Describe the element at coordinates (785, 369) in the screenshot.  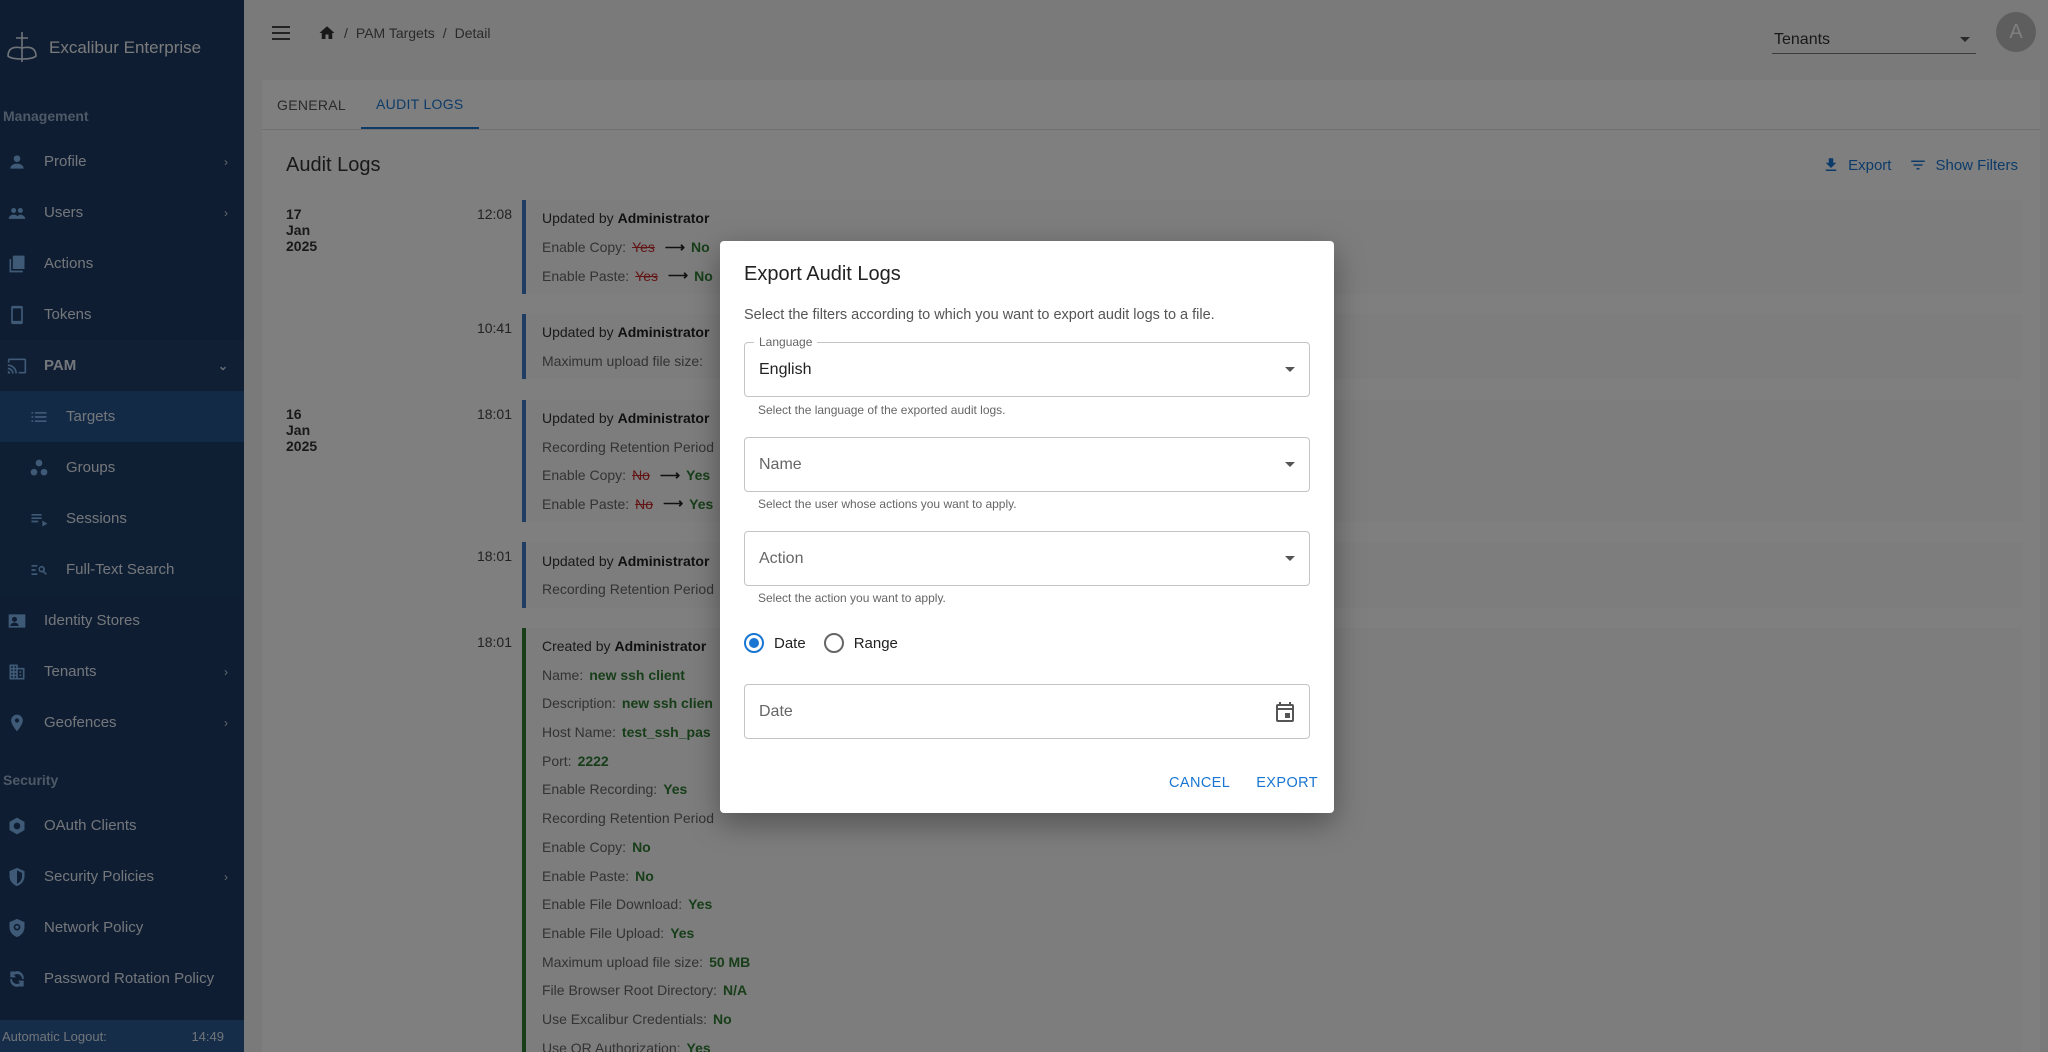
I see `language-value: English` at that location.